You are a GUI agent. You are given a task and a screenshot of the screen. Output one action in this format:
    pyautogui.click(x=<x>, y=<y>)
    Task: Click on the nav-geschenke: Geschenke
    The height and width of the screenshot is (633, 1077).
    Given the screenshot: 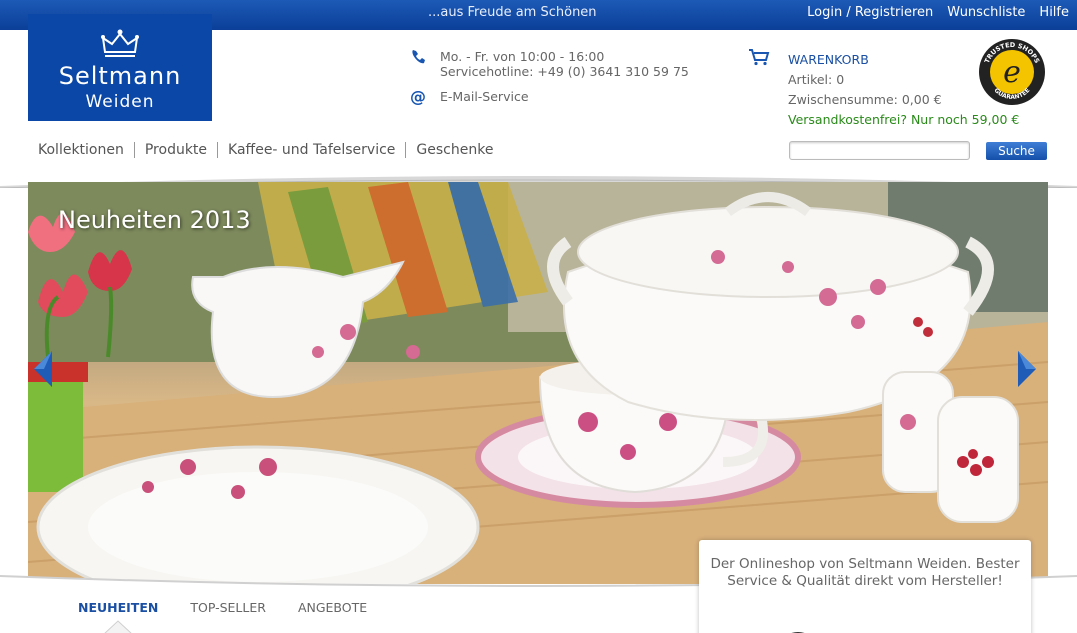 What is the action you would take?
    pyautogui.click(x=454, y=150)
    